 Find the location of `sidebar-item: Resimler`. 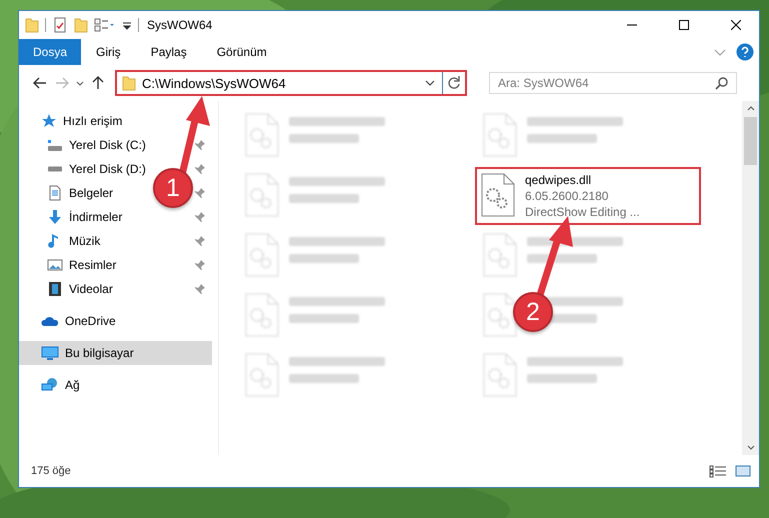

sidebar-item: Resimler is located at coordinates (92, 265).